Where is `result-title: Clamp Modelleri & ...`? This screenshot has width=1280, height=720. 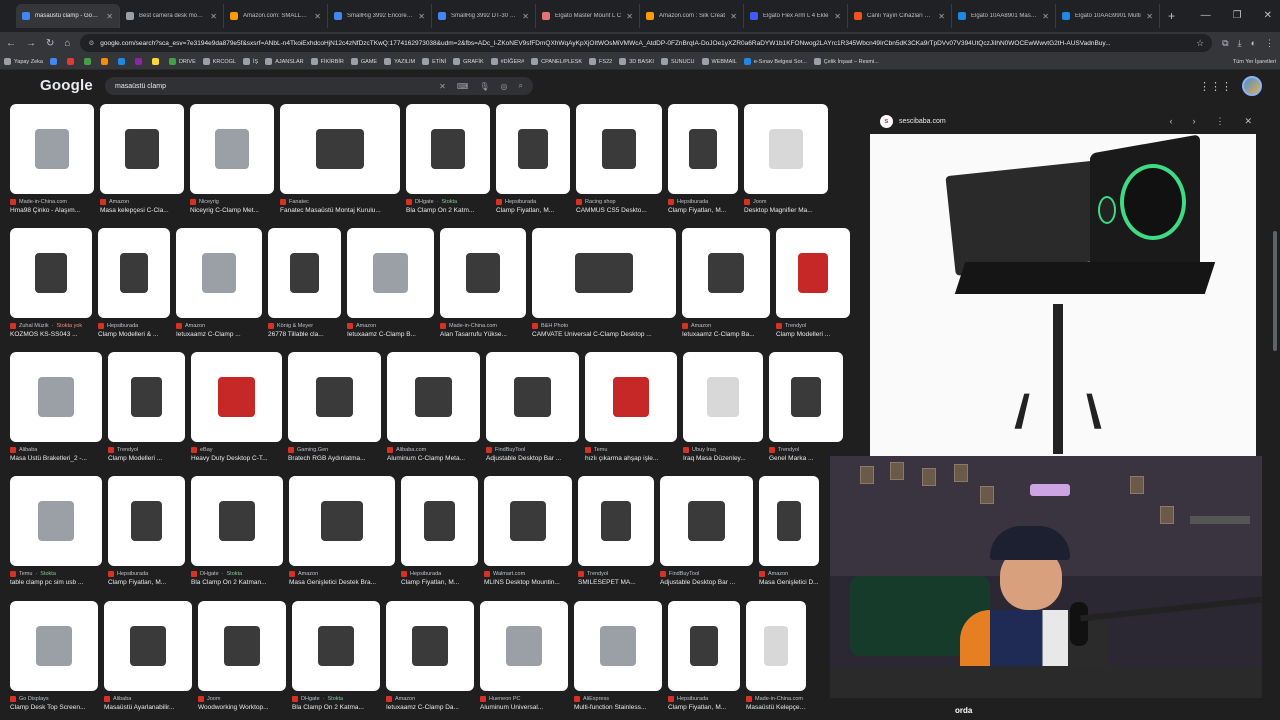 result-title: Clamp Modelleri & ... is located at coordinates (134, 334).